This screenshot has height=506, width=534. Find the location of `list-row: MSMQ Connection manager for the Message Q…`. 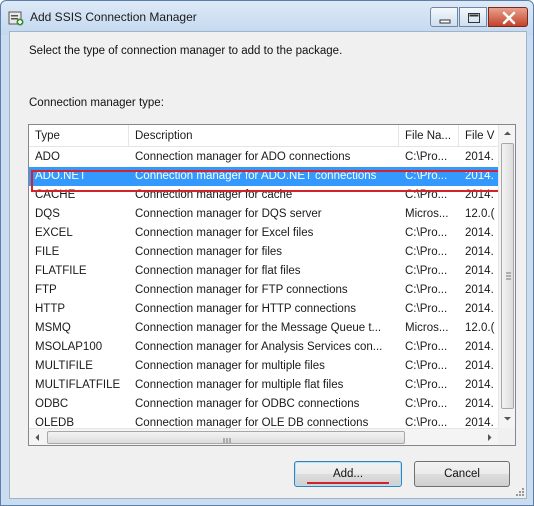

list-row: MSMQ Connection manager for the Message Q… is located at coordinates (263, 328).